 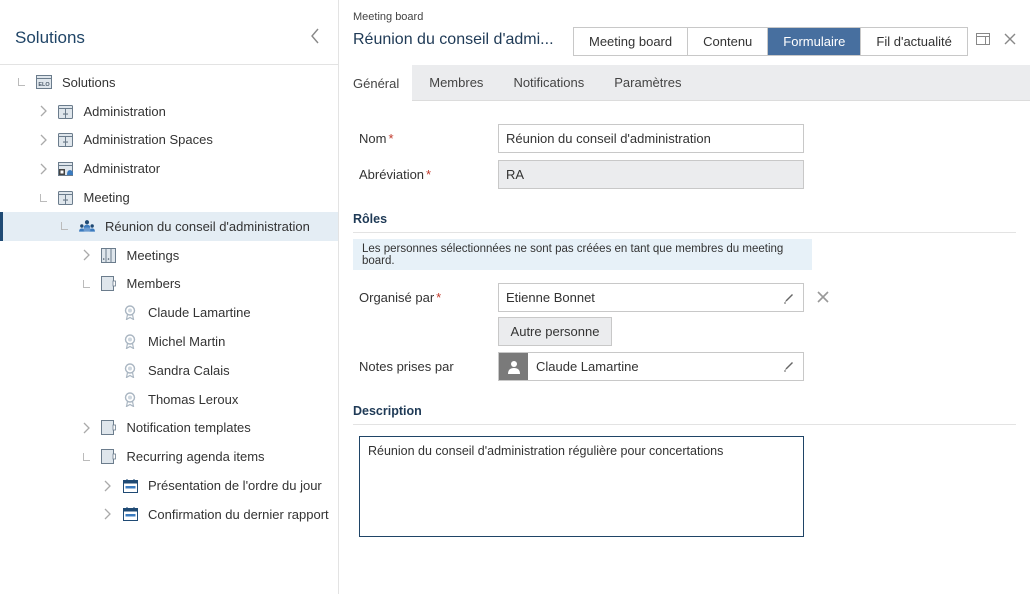 What do you see at coordinates (169, 168) in the screenshot?
I see `tree-item-administrator: Administrator` at bounding box center [169, 168].